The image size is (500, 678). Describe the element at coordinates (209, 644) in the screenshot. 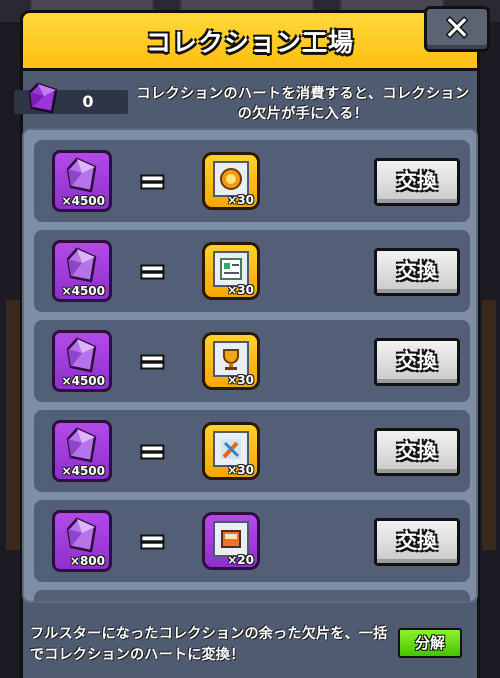

I see `footer-description: フルスターになったコレクションの余った欠片を、一括でコレクションのハートに変換！` at that location.